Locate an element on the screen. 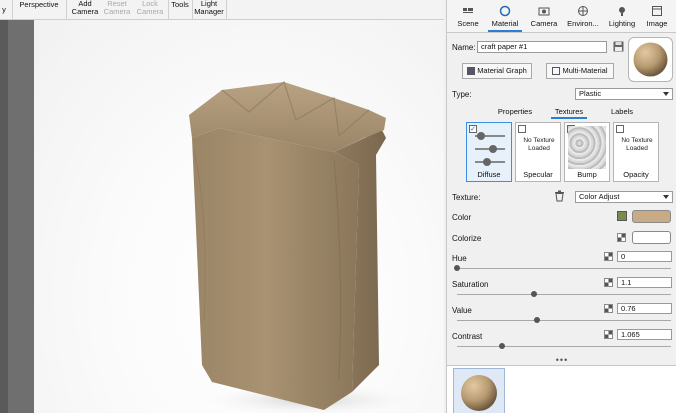  texture-slot-specular: No Texture Loaded Specular is located at coordinates (538, 152).